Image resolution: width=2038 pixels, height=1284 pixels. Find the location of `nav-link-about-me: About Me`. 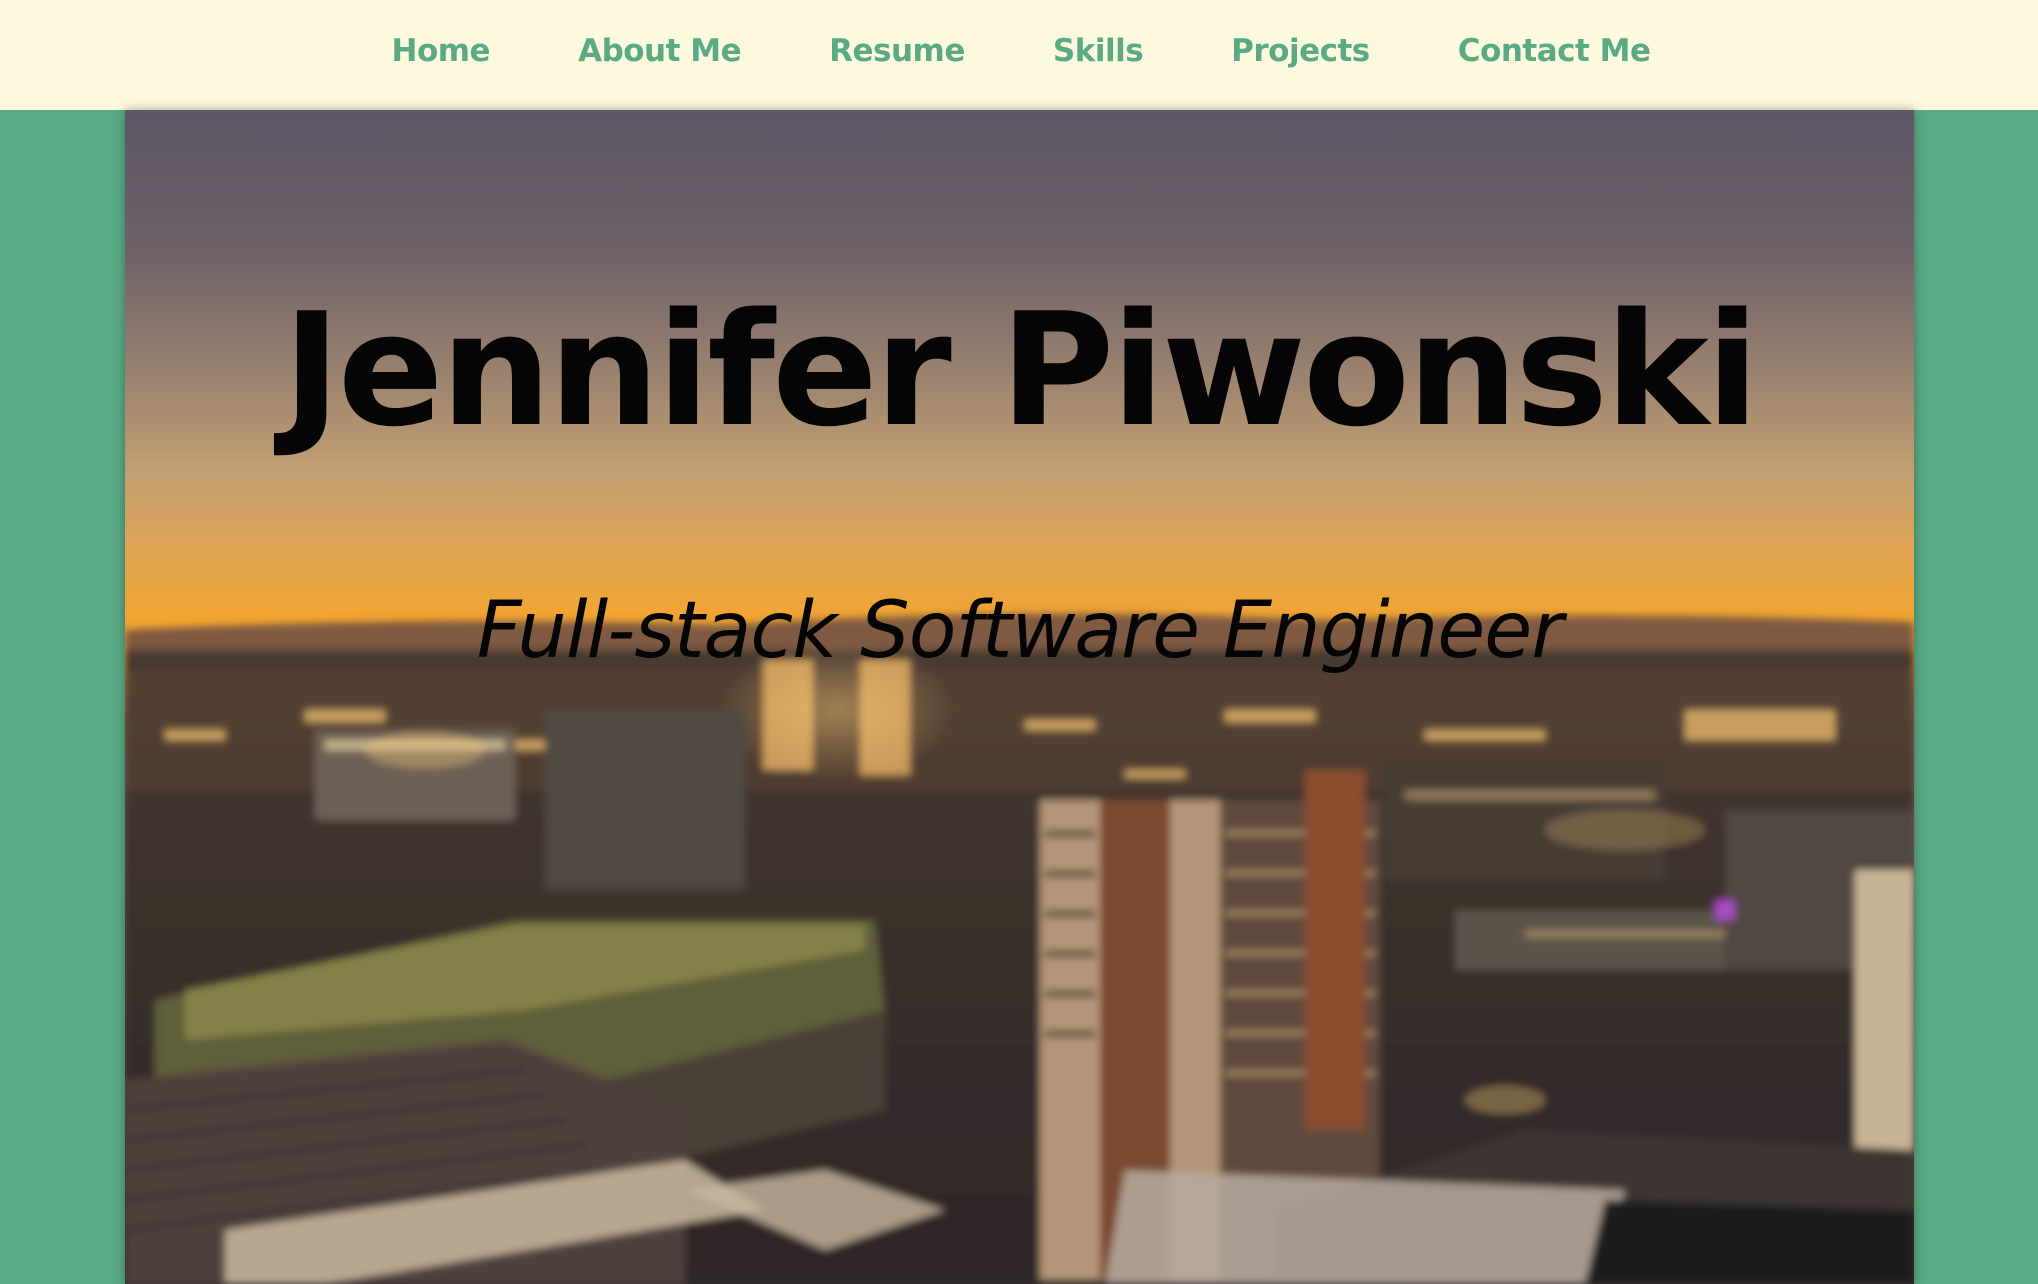

nav-link-about-me: About Me is located at coordinates (659, 51).